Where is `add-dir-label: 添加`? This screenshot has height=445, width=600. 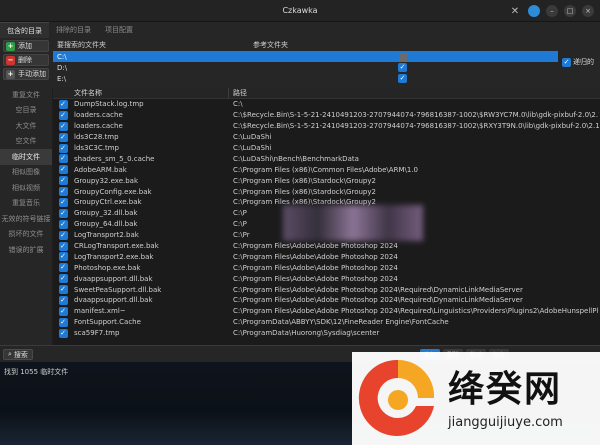 add-dir-label: 添加 is located at coordinates (25, 46).